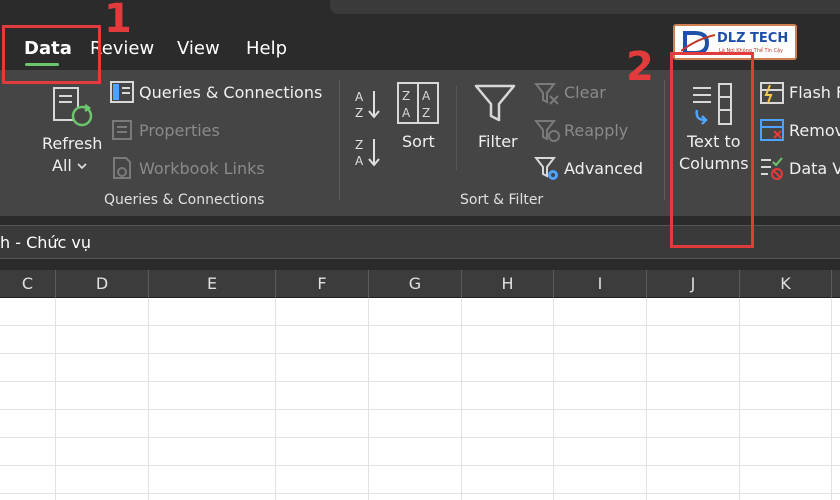 This screenshot has height=500, width=840. I want to click on group-label-sort-filter: Sort & Filter, so click(502, 200).